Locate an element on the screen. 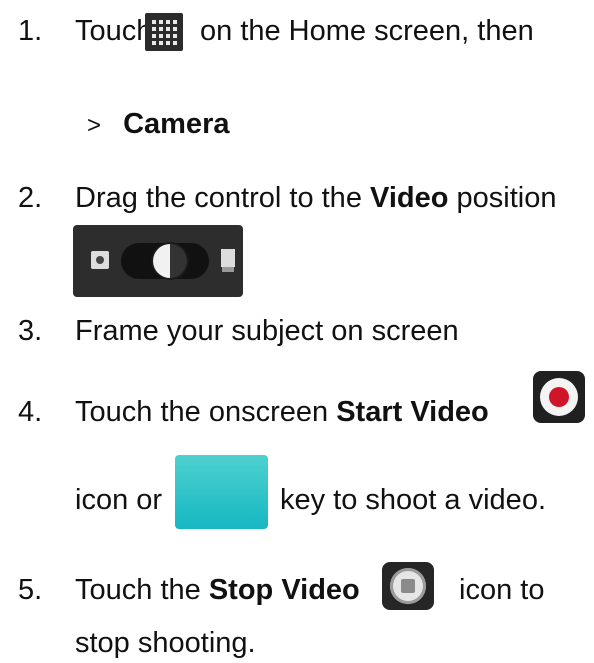 This screenshot has width=594, height=663. step-4-continued-b: key to shoot a video. is located at coordinates (413, 500).